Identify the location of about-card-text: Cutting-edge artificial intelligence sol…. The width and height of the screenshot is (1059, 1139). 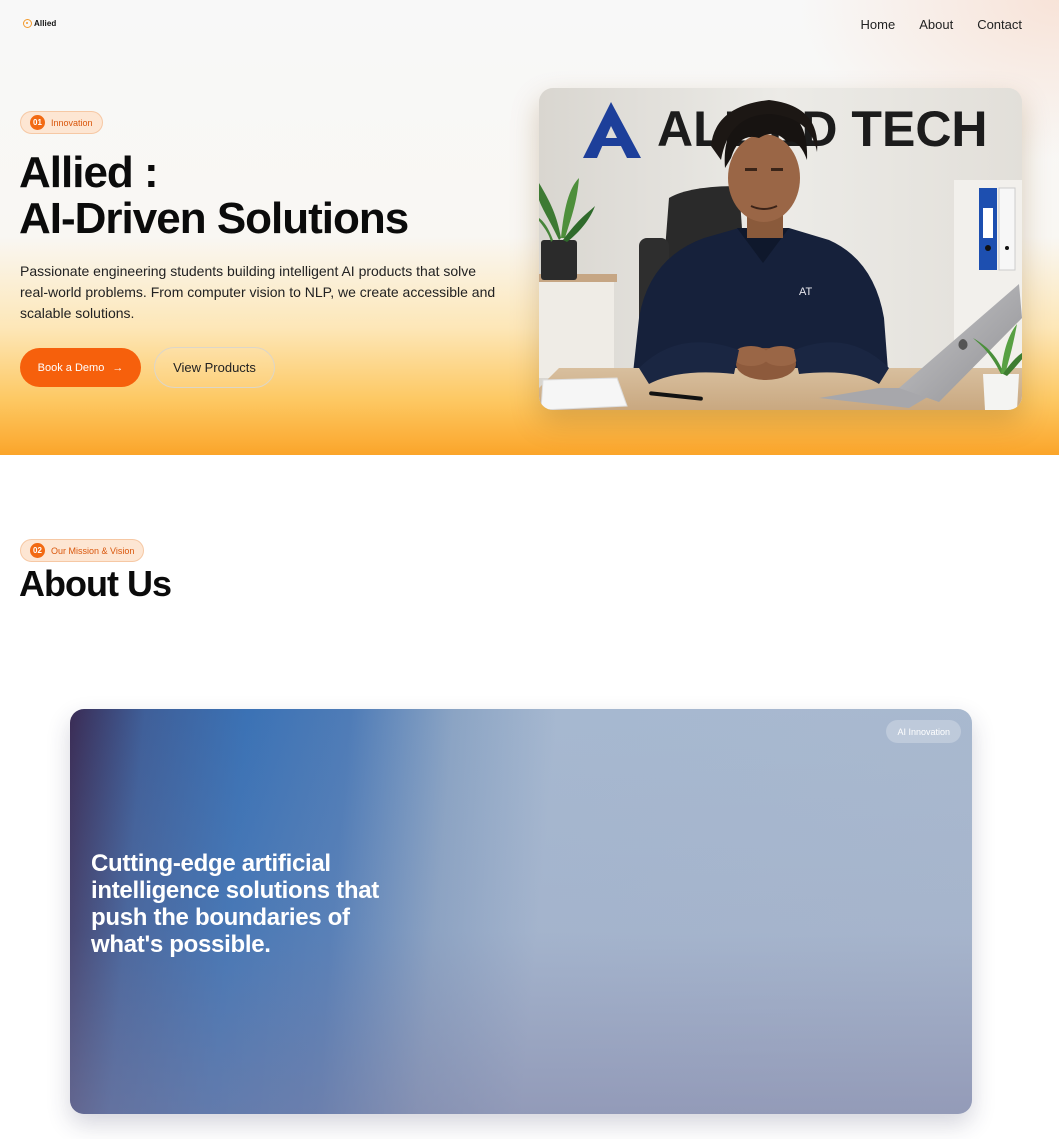
(235, 904).